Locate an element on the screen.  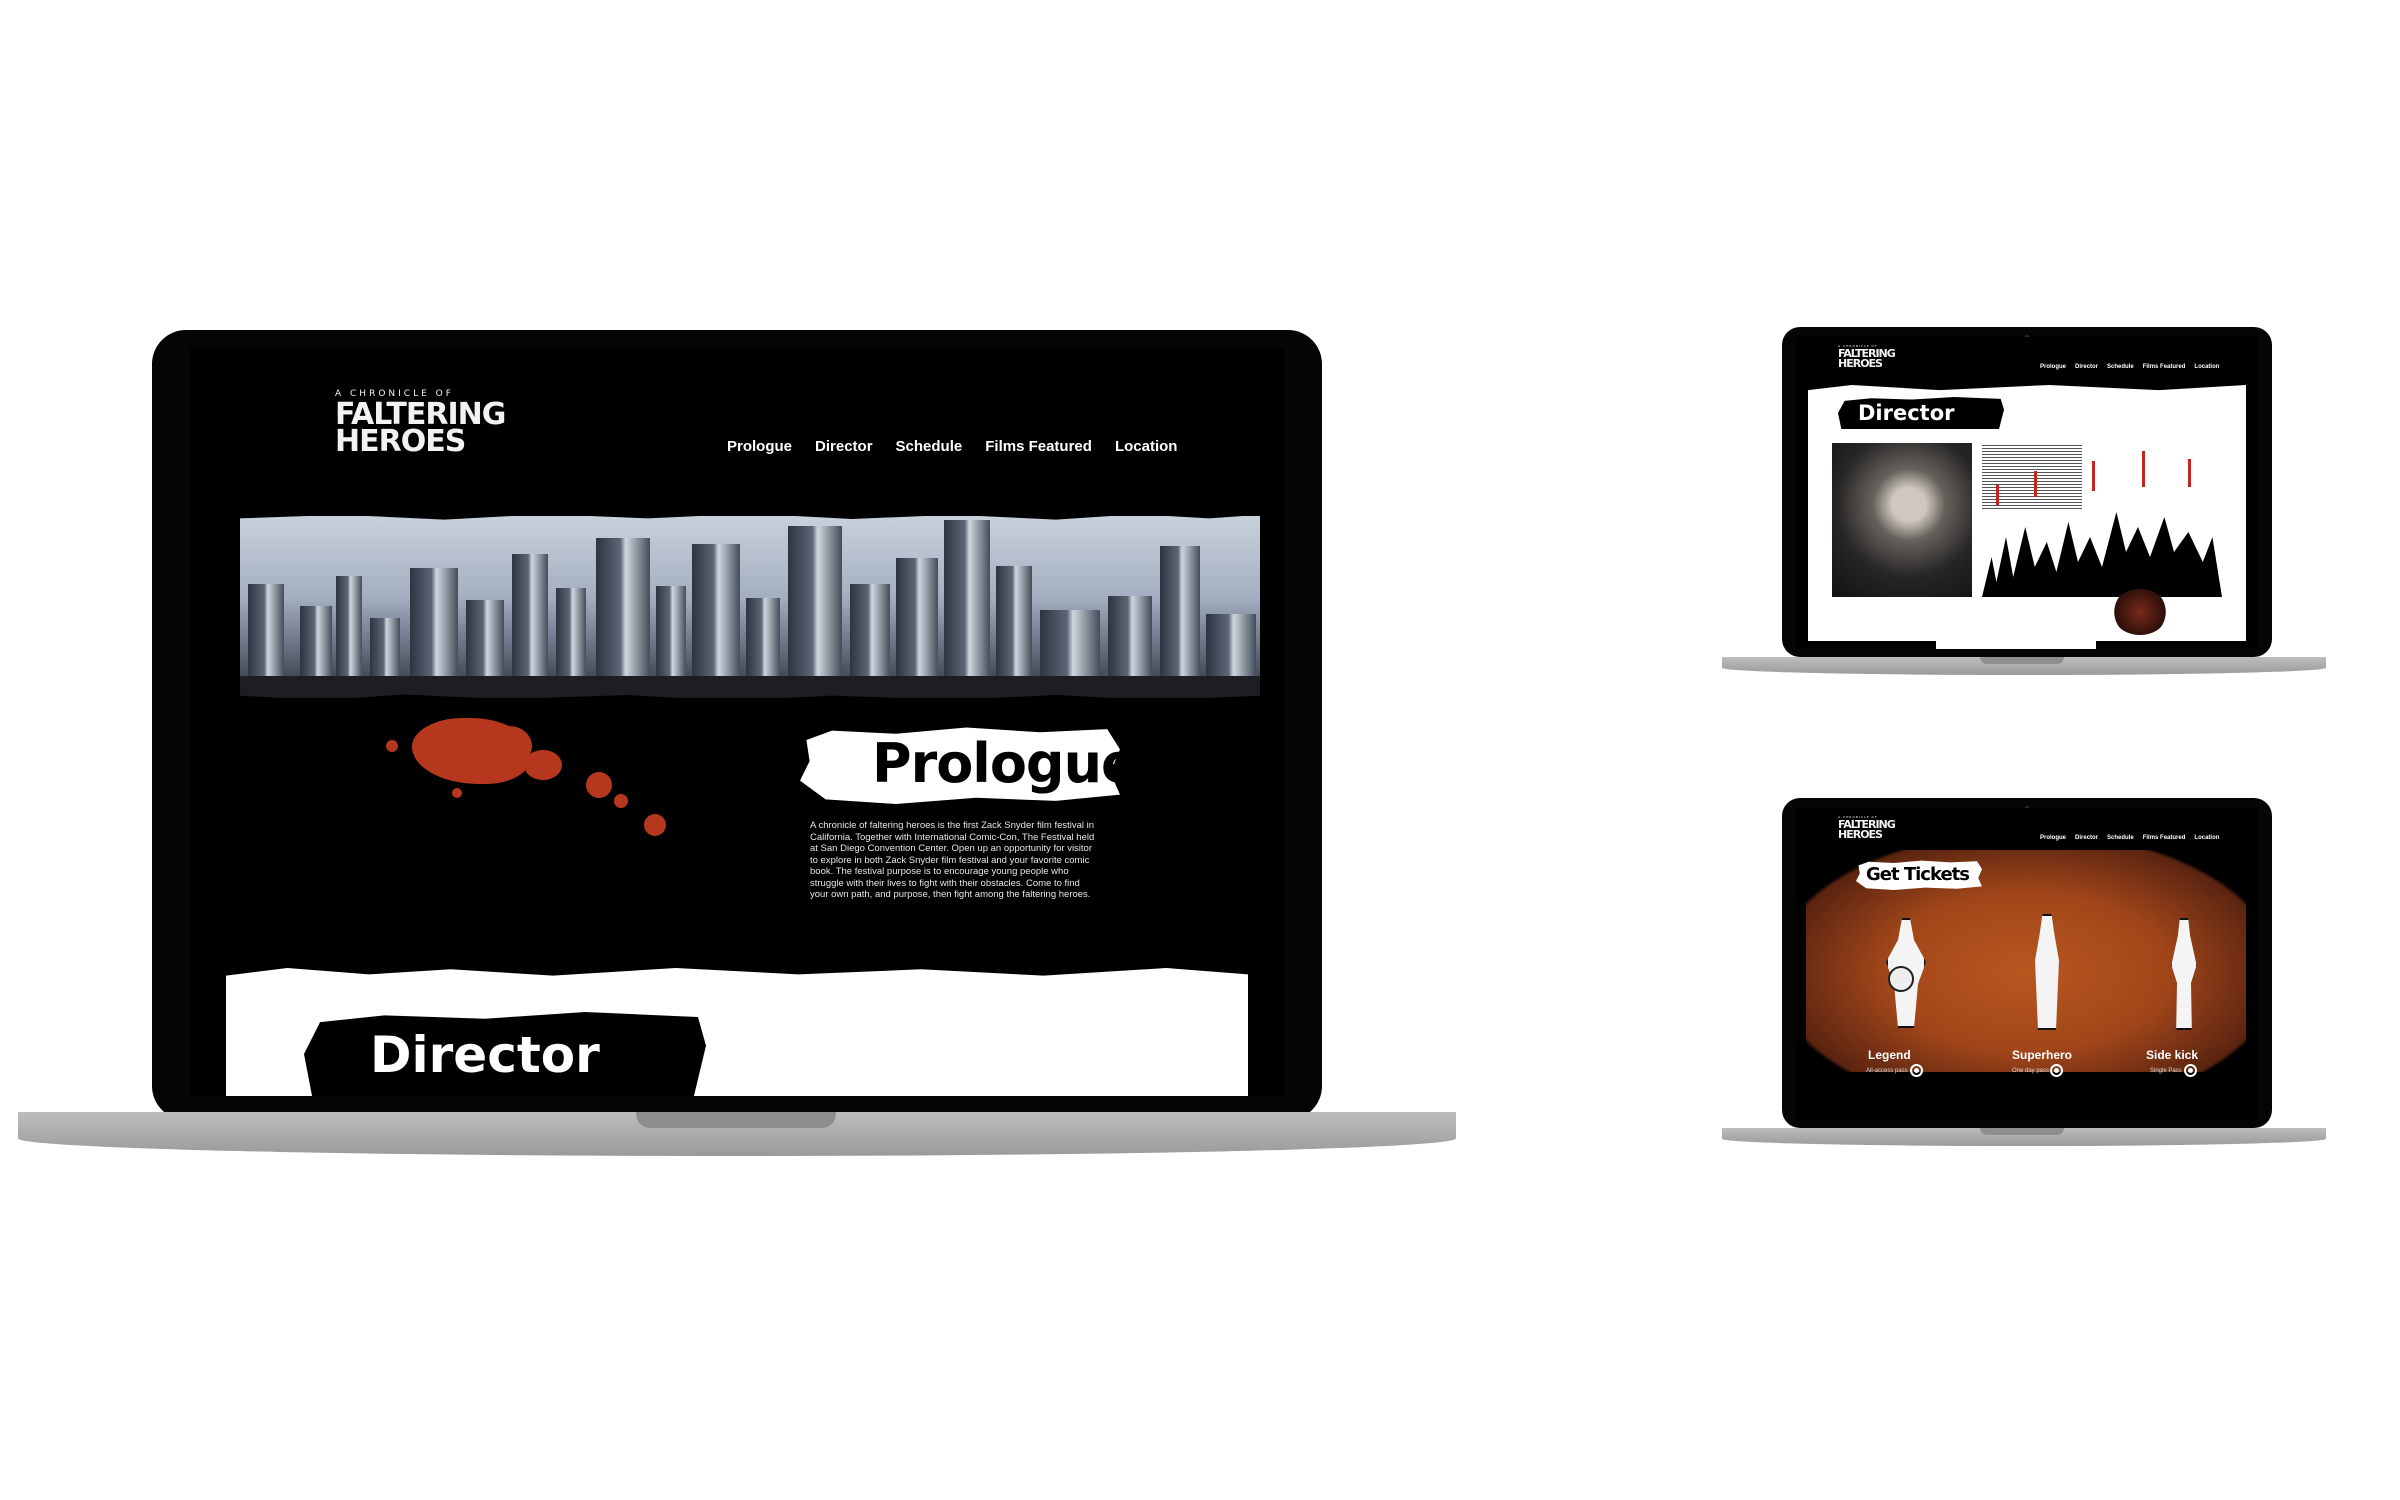
ticket-sidekick-name: Side kick is located at coordinates (2172, 1055).